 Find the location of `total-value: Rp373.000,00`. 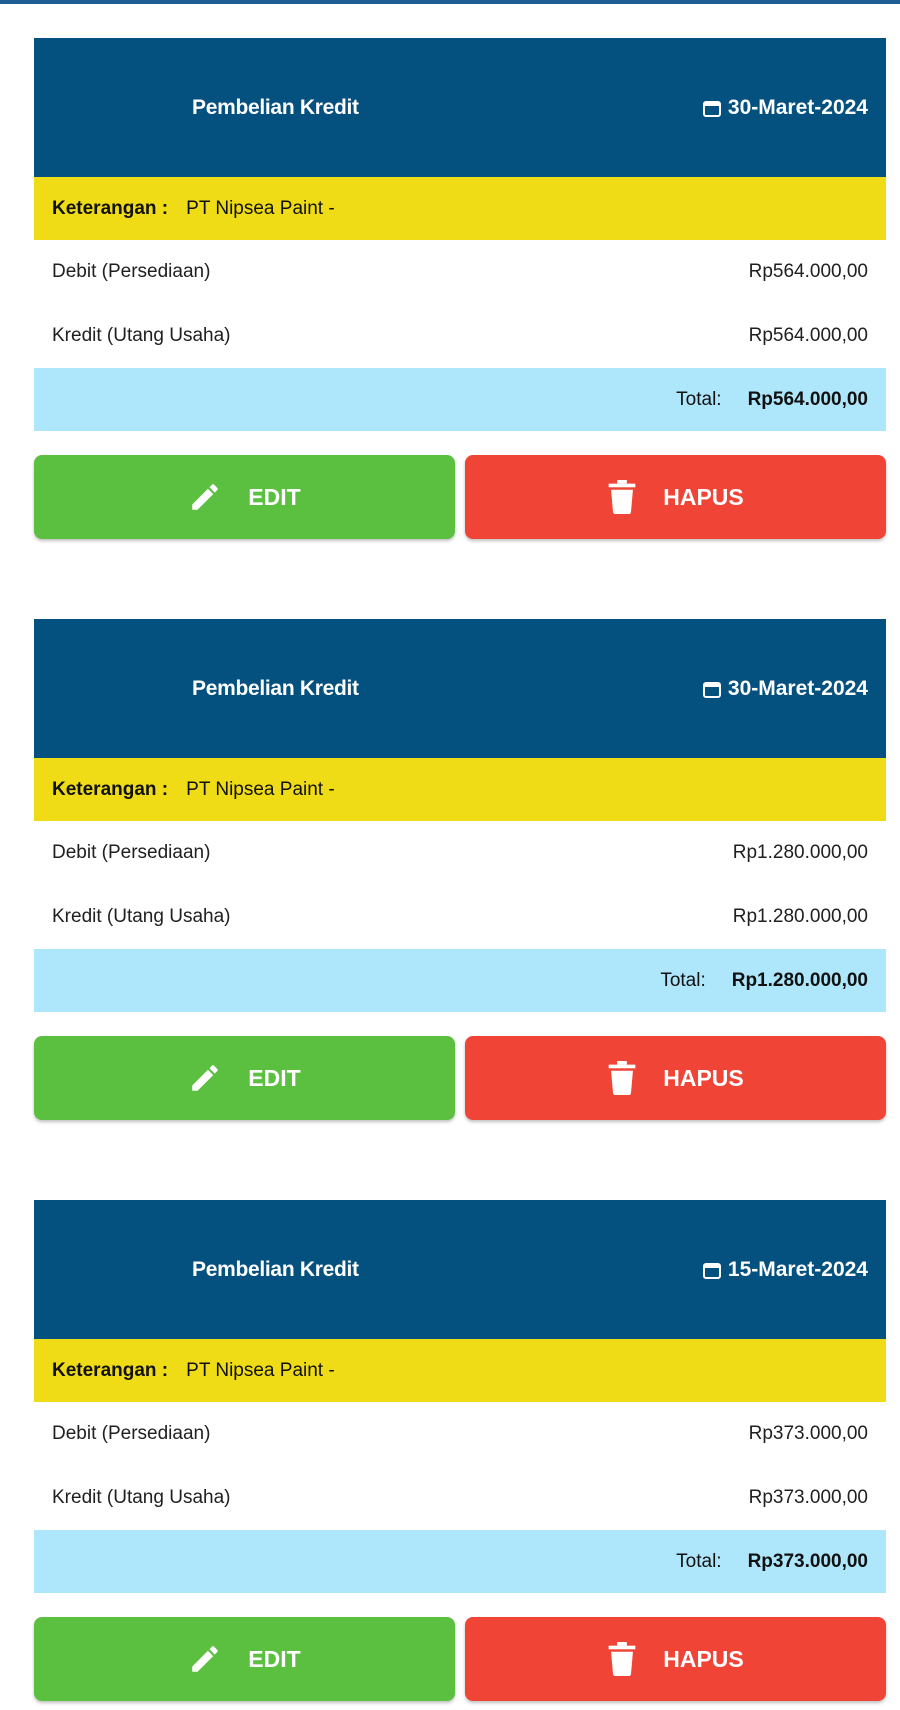

total-value: Rp373.000,00 is located at coordinates (807, 1561).